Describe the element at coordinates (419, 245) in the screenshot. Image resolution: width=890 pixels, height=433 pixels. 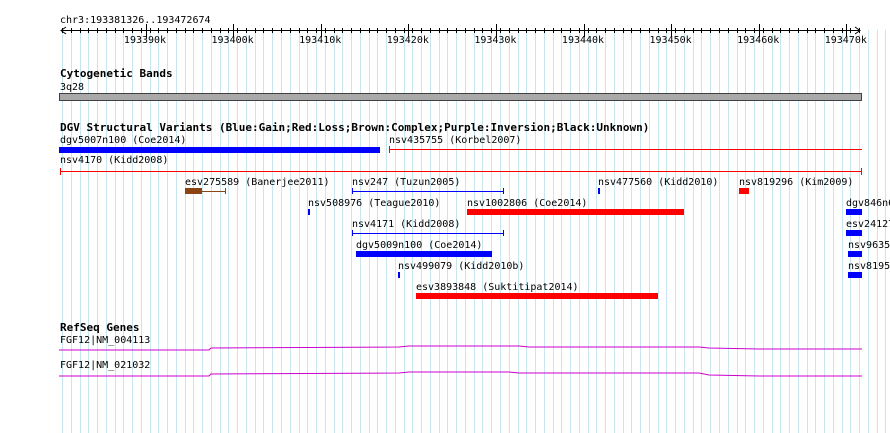
I see `variant-label: dgv5009n100 (Coe2014)` at that location.